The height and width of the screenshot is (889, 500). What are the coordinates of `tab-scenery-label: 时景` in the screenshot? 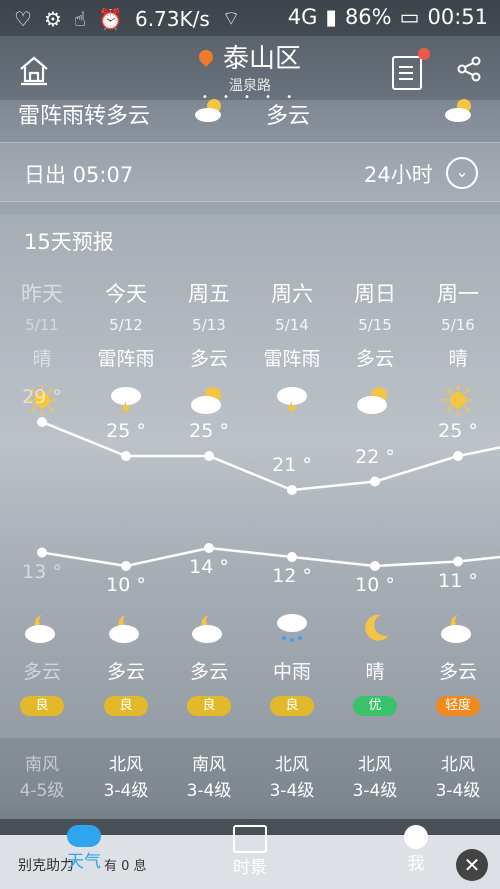 It's located at (250, 868).